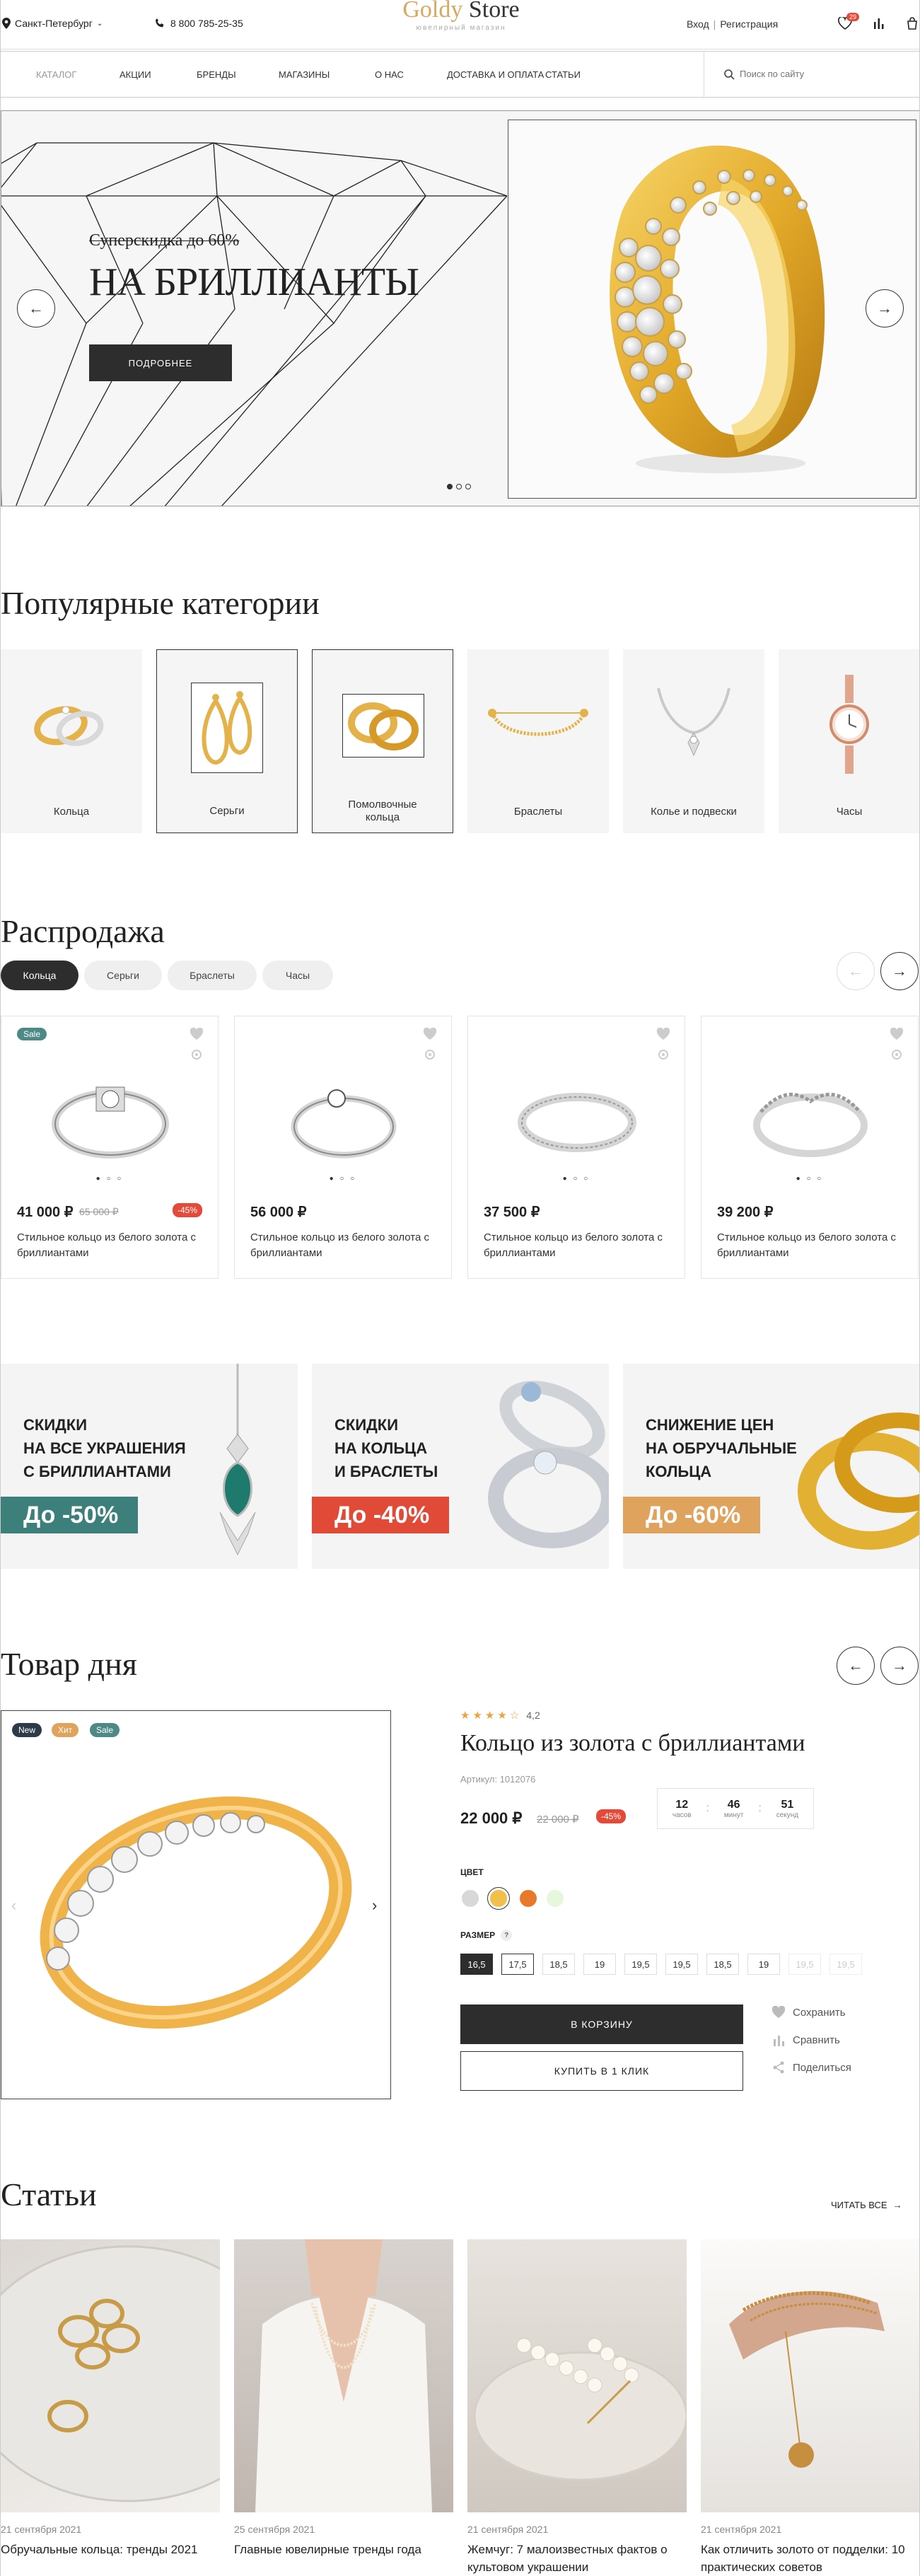  What do you see at coordinates (344, 1124) in the screenshot?
I see `ring-image` at bounding box center [344, 1124].